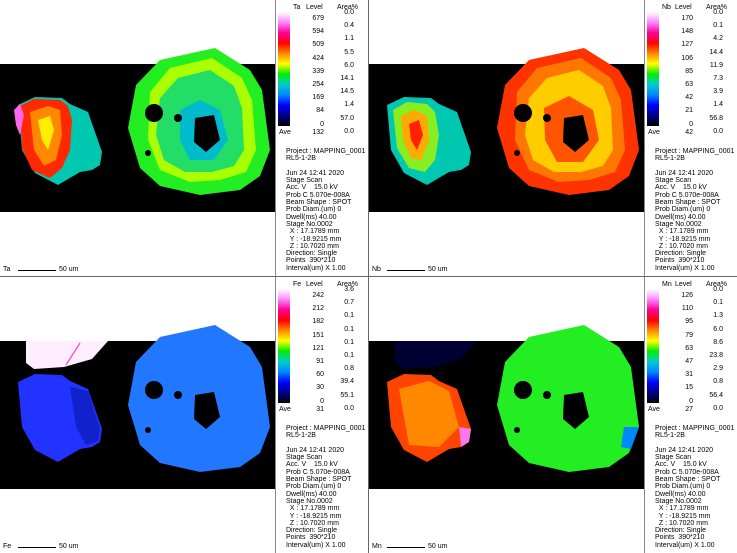 This screenshot has height=553, width=737. Describe the element at coordinates (718, 329) in the screenshot. I see `area-value: 6.0` at that location.